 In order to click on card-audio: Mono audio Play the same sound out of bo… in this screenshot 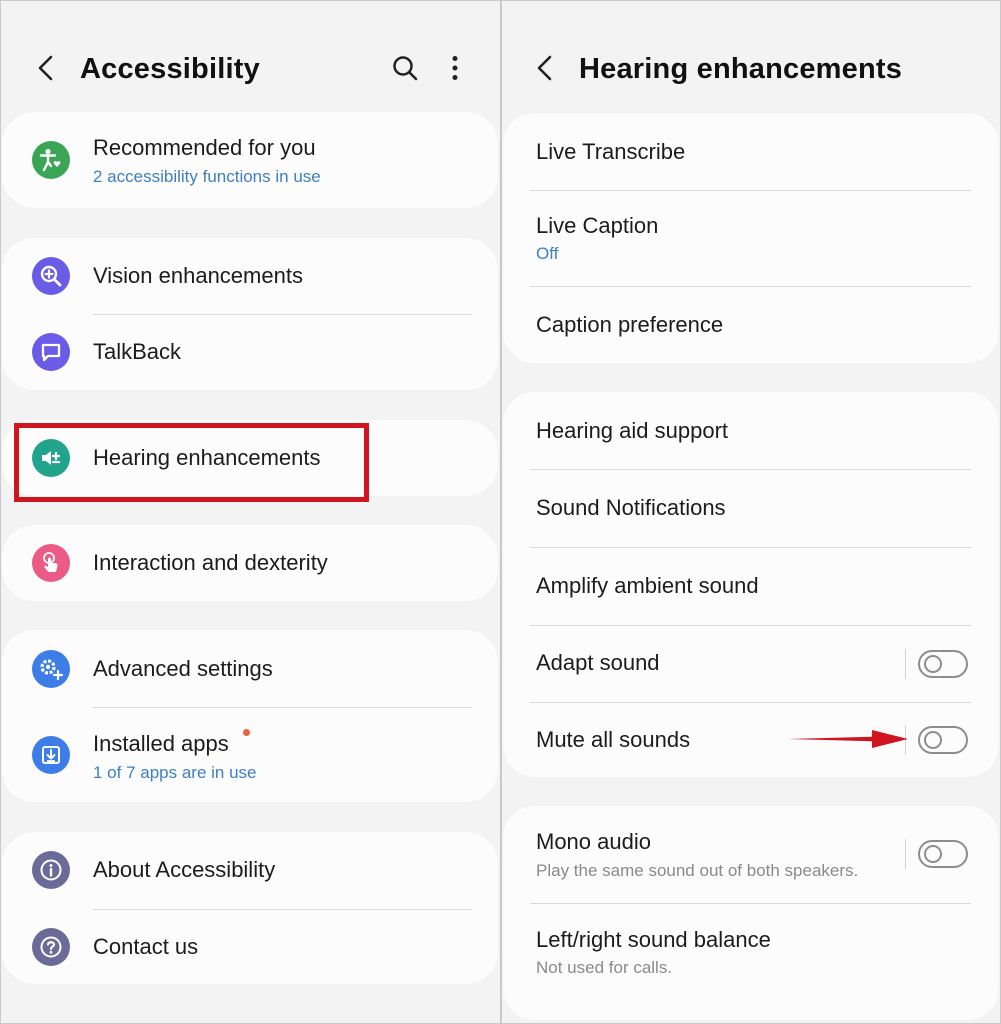, I will do `click(751, 913)`.